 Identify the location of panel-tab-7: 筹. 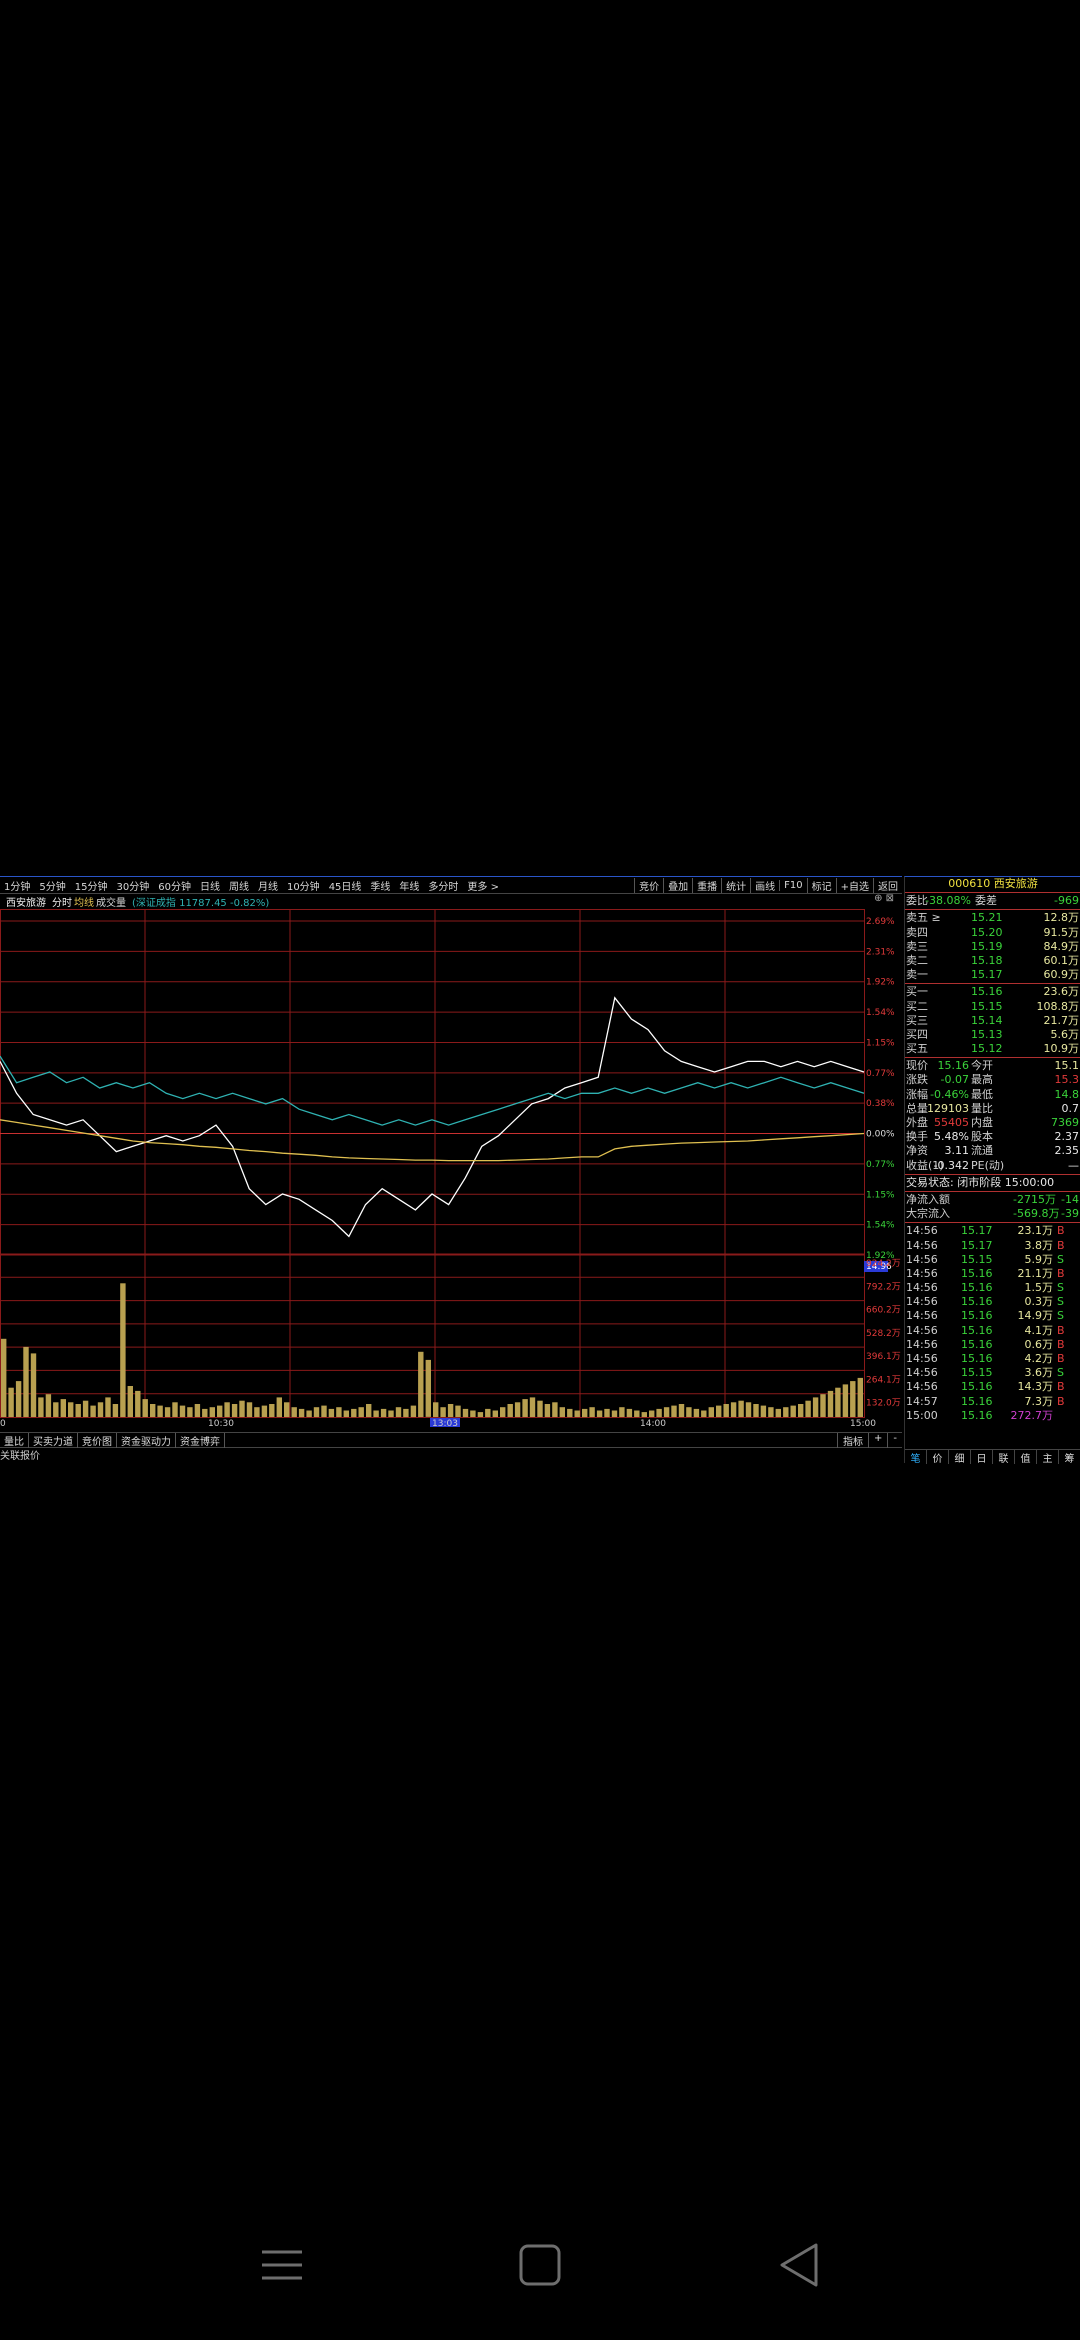
(1069, 1457).